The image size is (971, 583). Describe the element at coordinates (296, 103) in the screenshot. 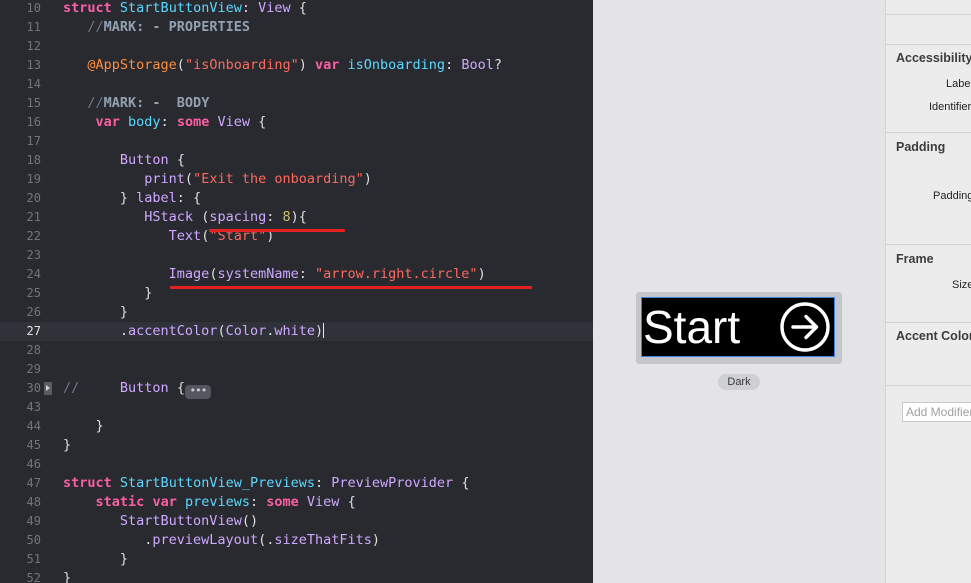

I see `code-line: 15 //MARK: - BODY` at that location.